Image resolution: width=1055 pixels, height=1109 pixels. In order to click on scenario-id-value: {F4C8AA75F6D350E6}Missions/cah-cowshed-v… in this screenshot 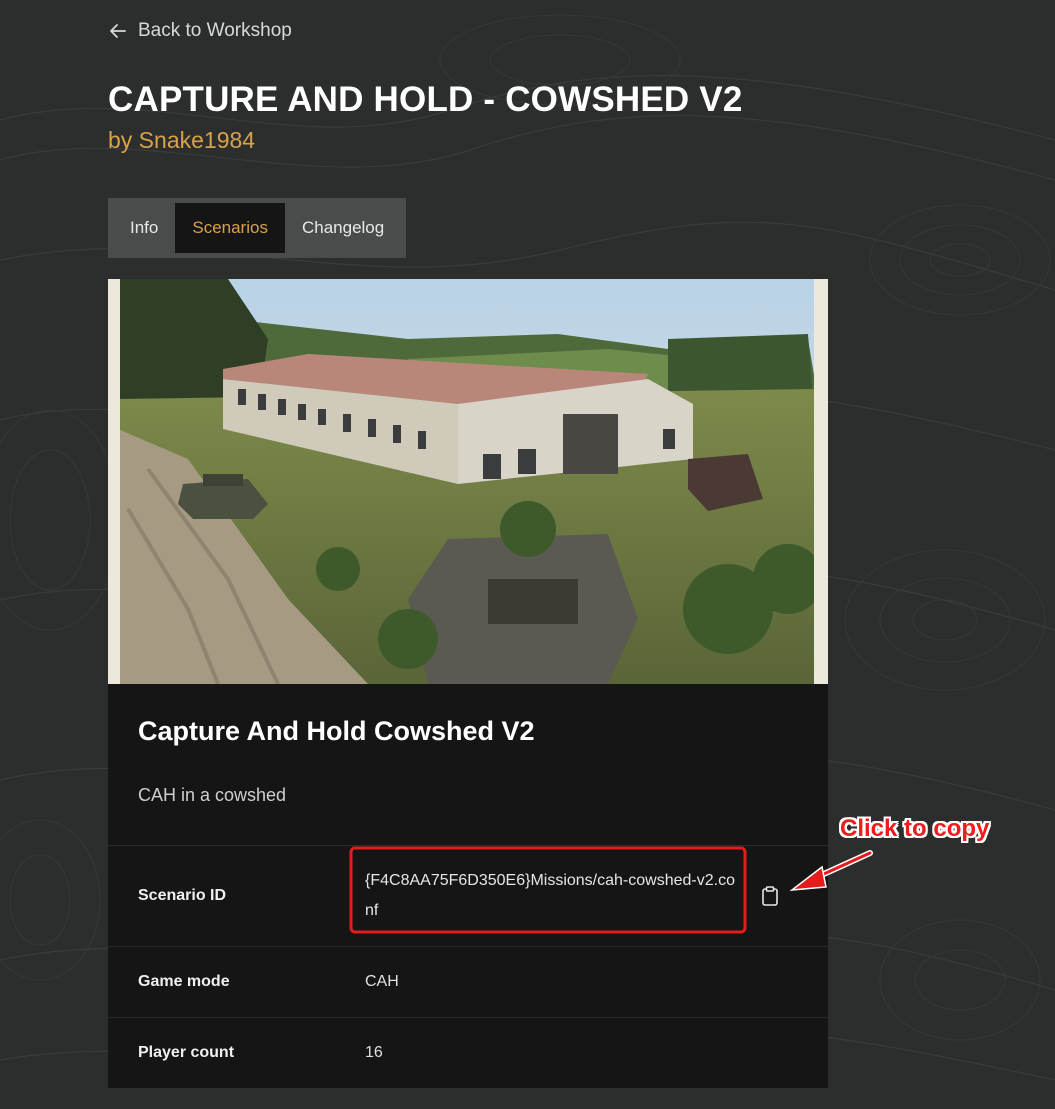, I will do `click(553, 896)`.